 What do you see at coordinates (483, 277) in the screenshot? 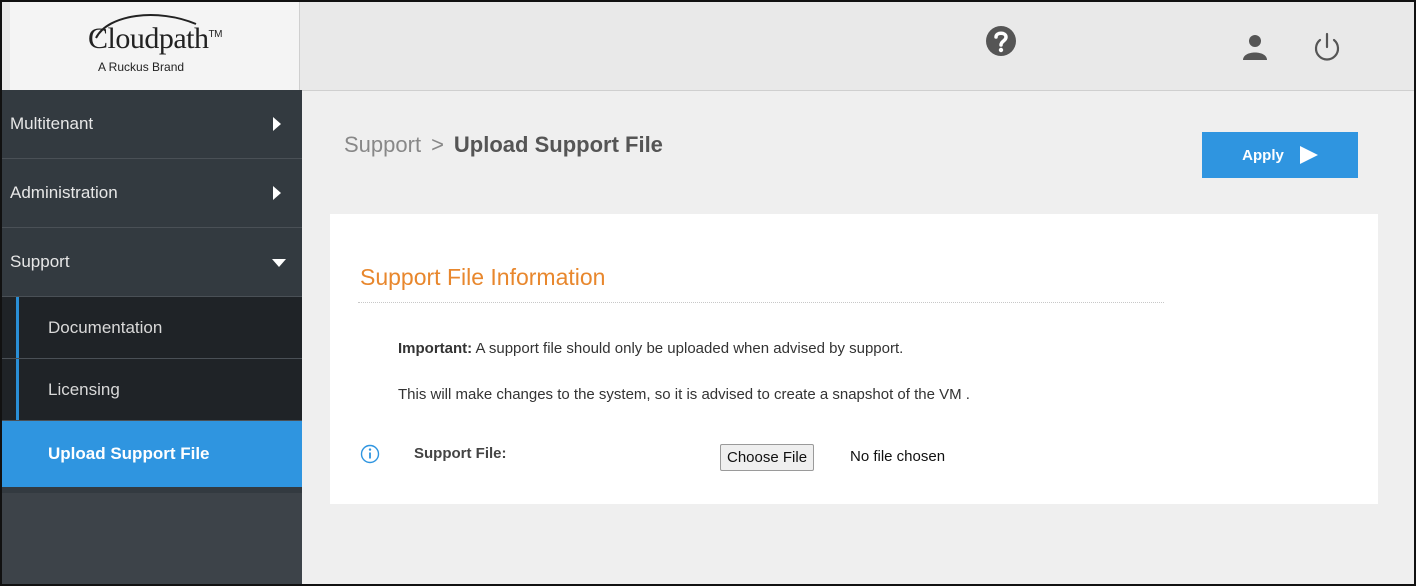
I see `section-title: Support File Information` at bounding box center [483, 277].